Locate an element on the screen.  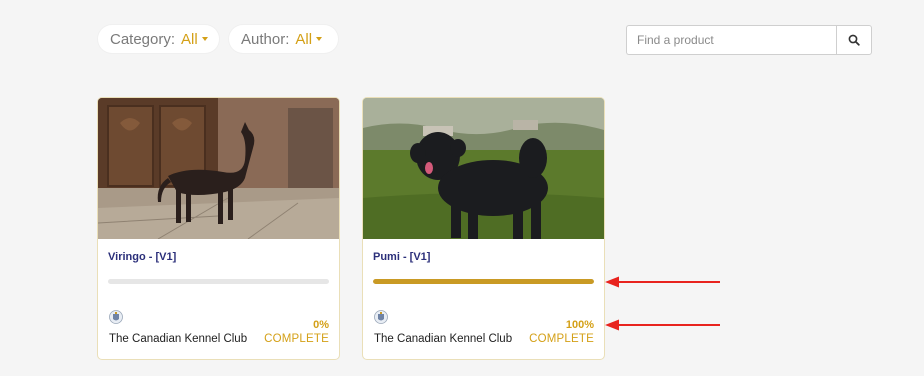
progress-bar-fill is located at coordinates (483, 281).